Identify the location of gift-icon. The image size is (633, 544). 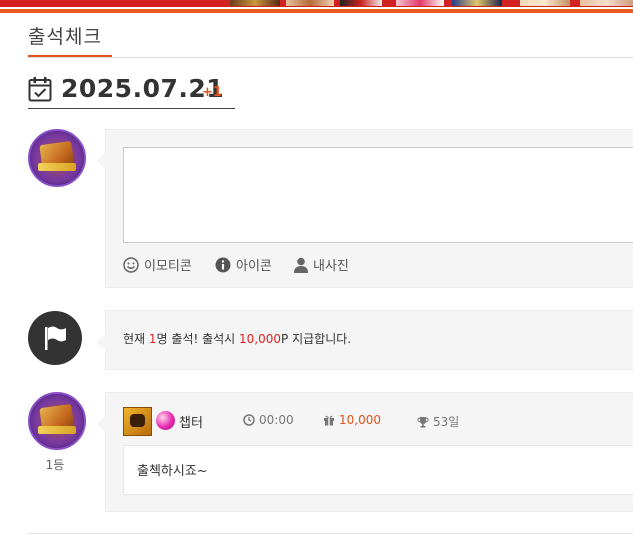
(329, 420).